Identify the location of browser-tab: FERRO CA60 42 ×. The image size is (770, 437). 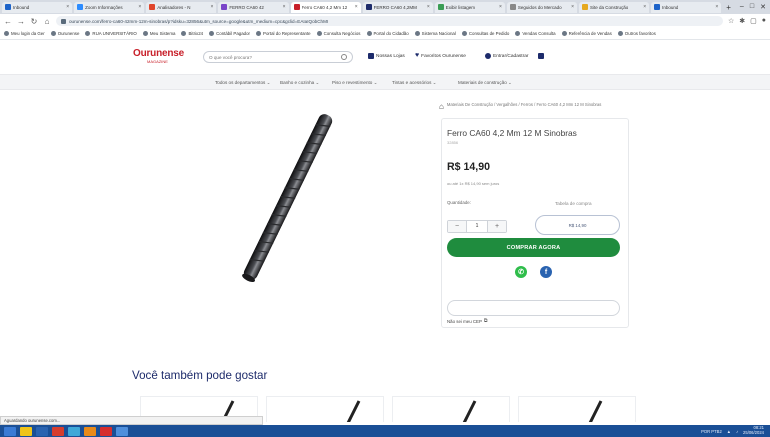
(253, 7).